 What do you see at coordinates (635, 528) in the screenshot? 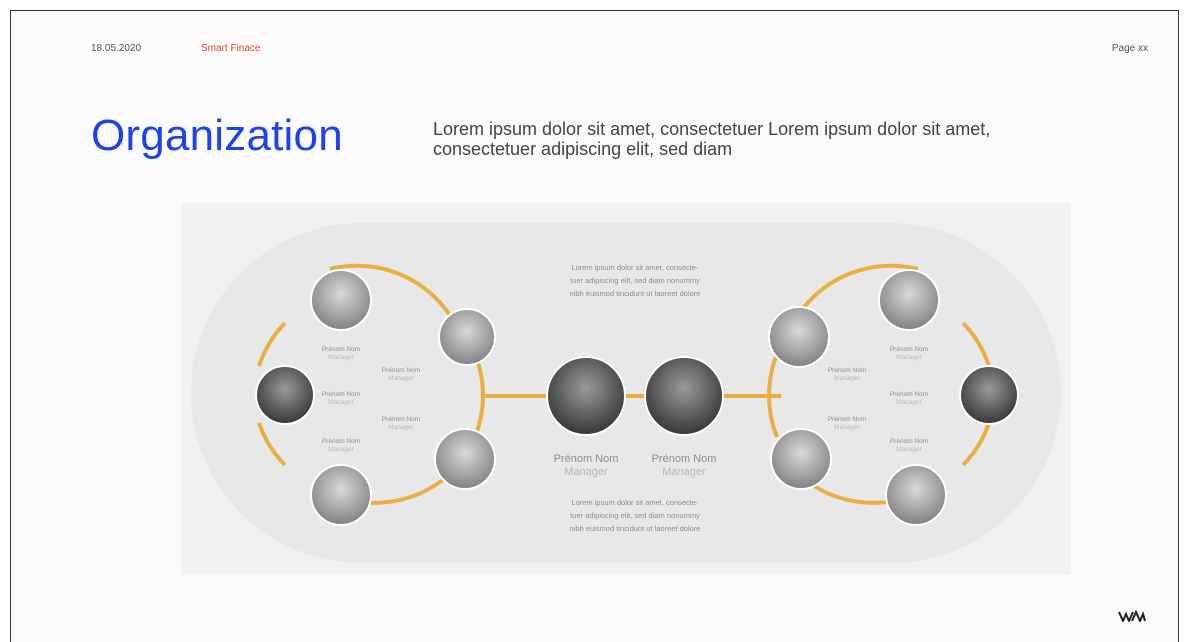
I see `bottom-description-line: nibh euismod tincidunt ut laoreet dolore` at bounding box center [635, 528].